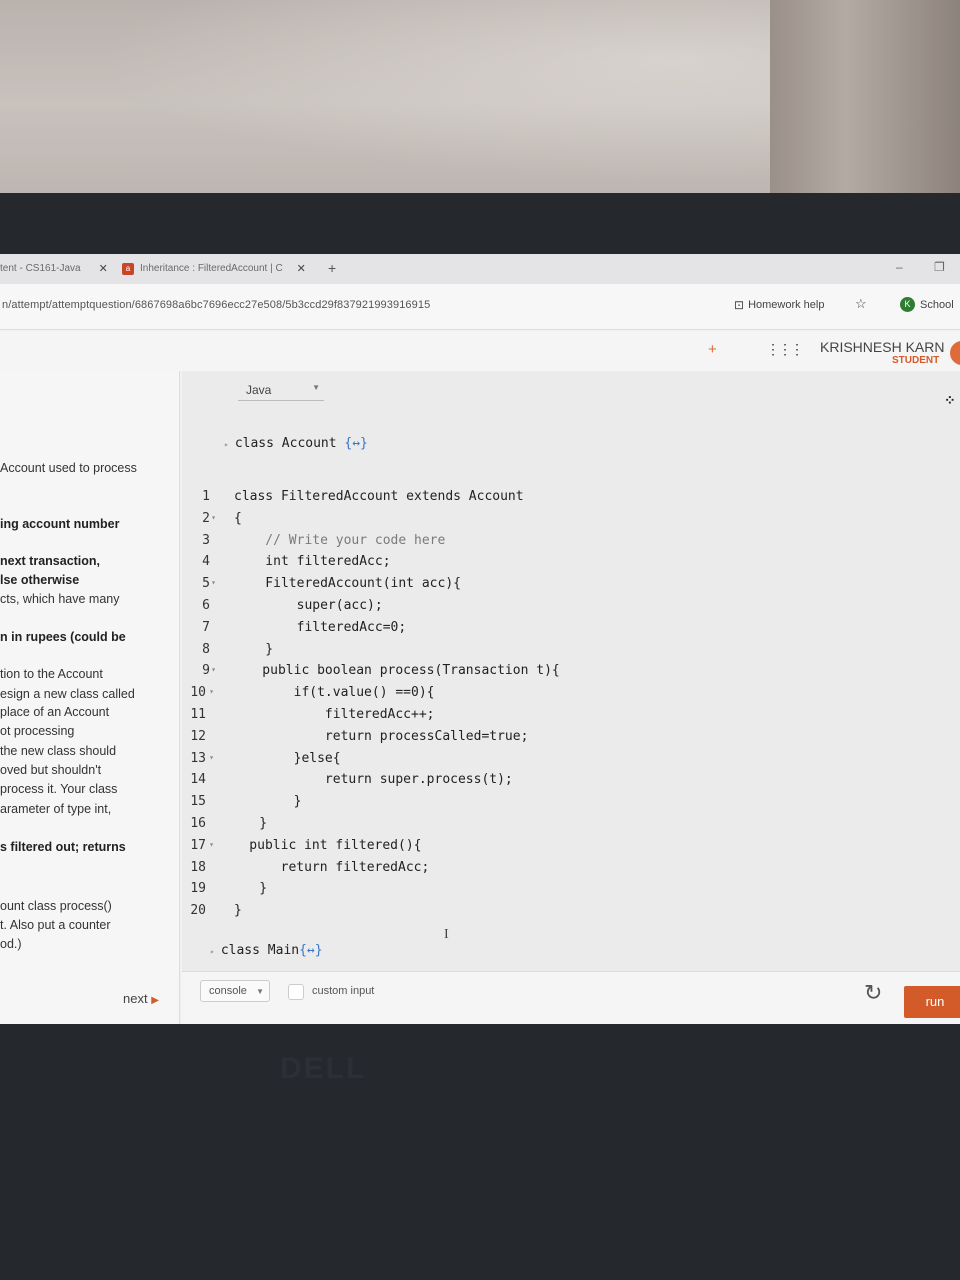 The image size is (960, 1280). I want to click on code-line: return processCalled=true;, so click(380, 736).